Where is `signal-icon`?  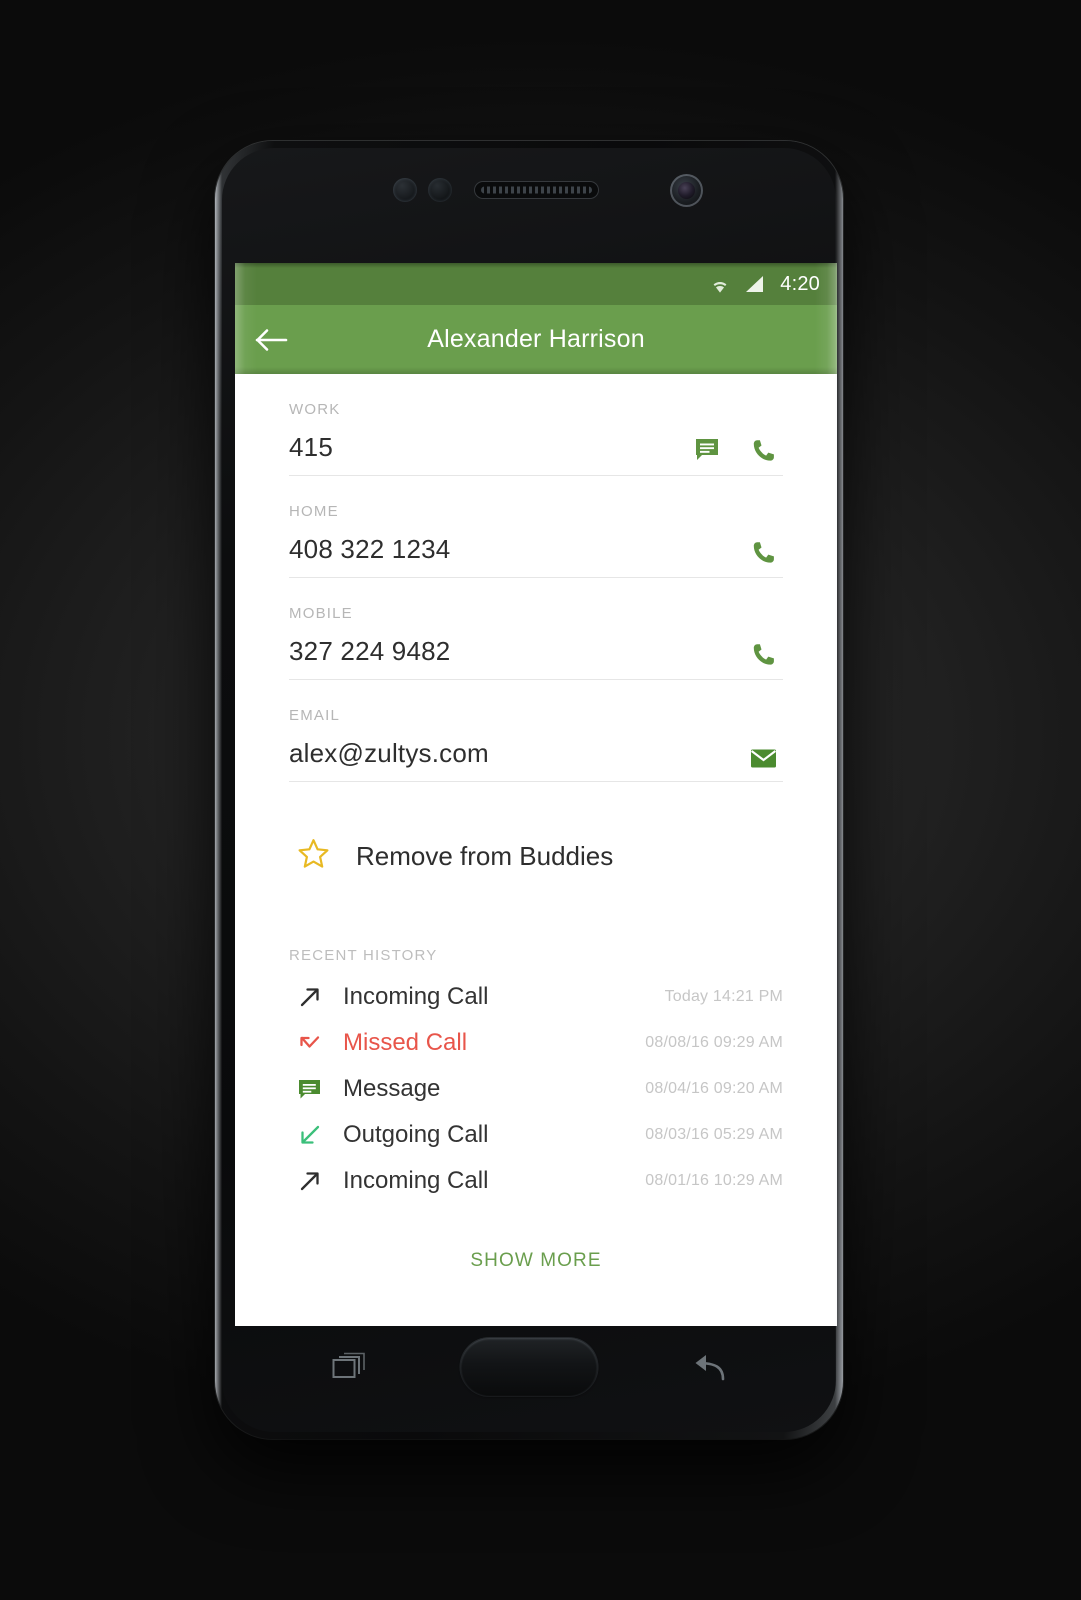 signal-icon is located at coordinates (753, 284).